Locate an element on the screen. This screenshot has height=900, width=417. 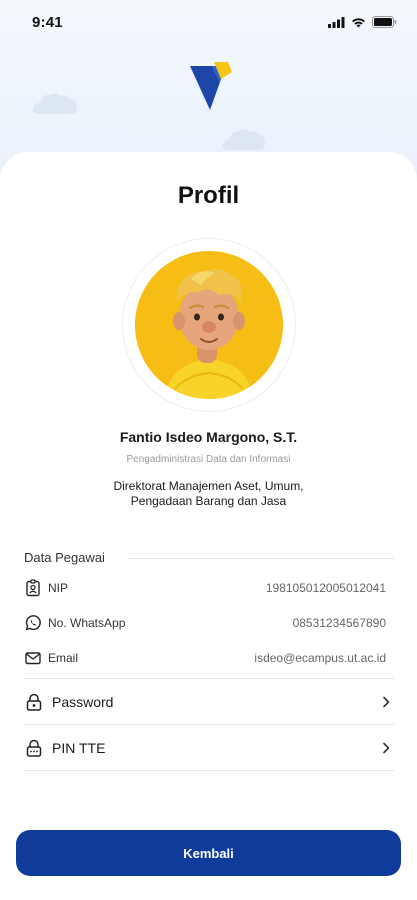
menu-label: Password is located at coordinates (83, 701).